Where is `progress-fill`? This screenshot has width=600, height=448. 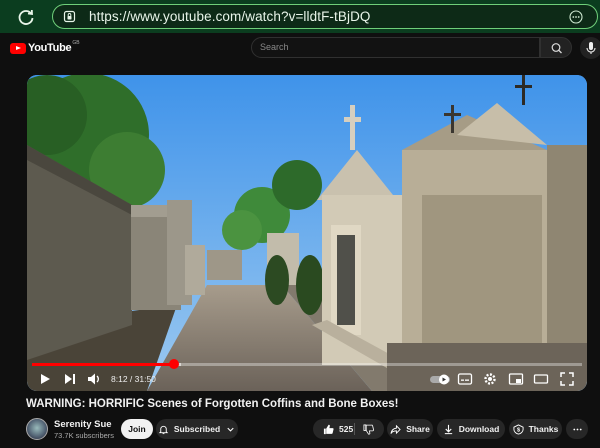
progress-fill is located at coordinates (103, 364).